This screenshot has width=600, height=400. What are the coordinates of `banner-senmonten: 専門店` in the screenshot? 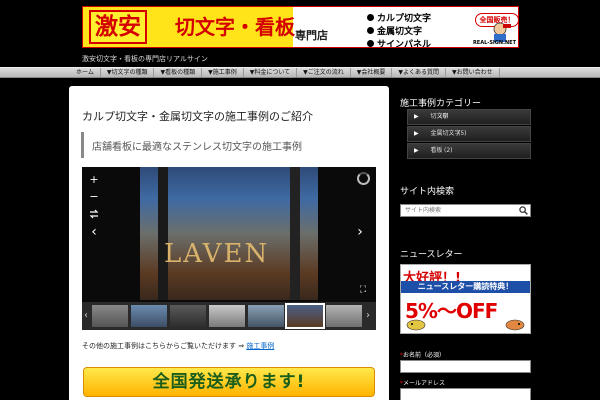 It's located at (311, 35).